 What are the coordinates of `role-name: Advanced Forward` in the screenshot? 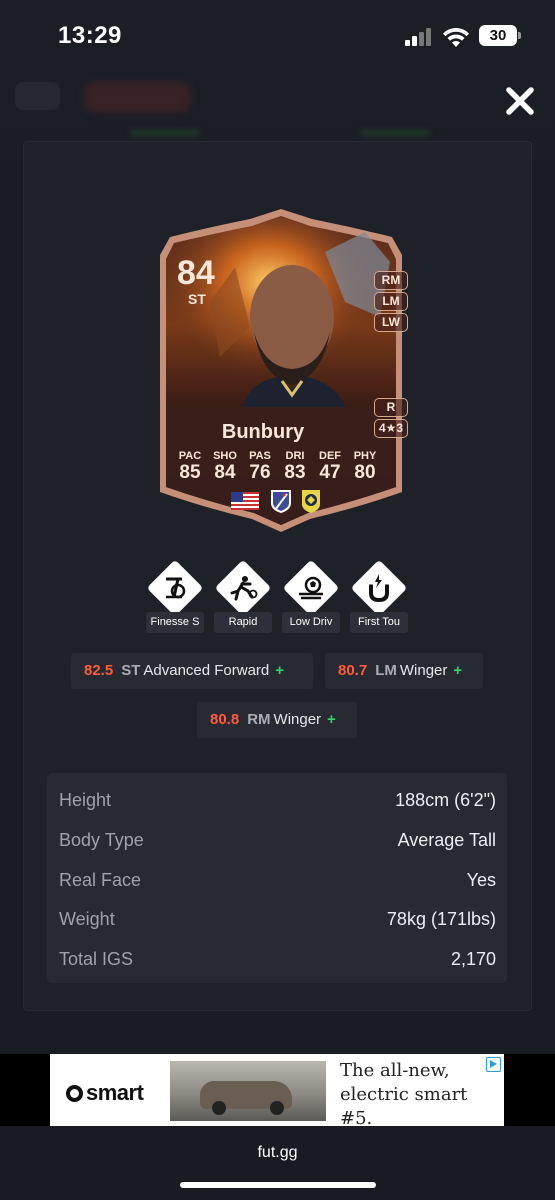 It's located at (206, 670).